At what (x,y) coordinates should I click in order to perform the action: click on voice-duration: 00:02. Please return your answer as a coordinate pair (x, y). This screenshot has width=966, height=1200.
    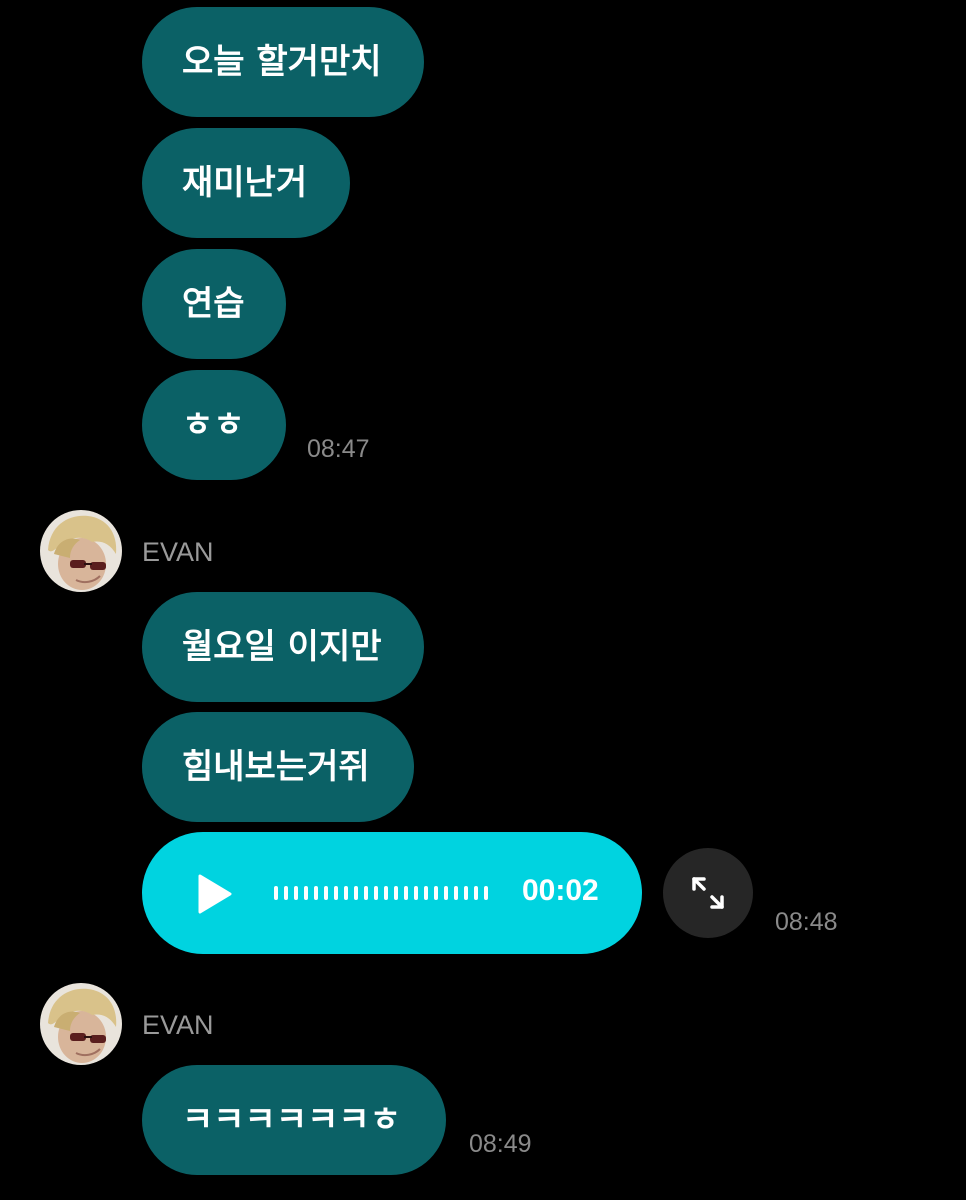
    Looking at the image, I should click on (560, 890).